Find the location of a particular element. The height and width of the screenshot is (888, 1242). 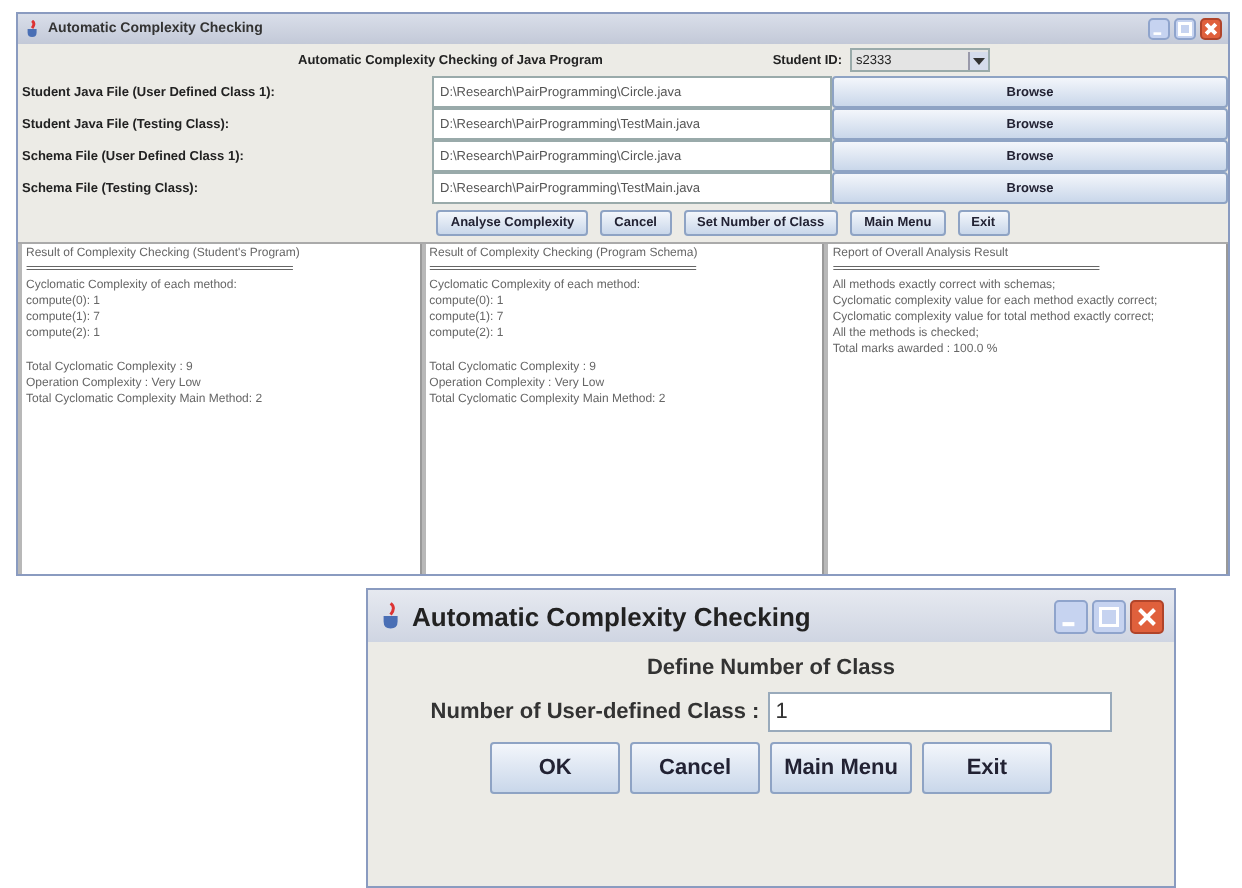

window-title: Automatic Complexity Checking is located at coordinates (612, 616).